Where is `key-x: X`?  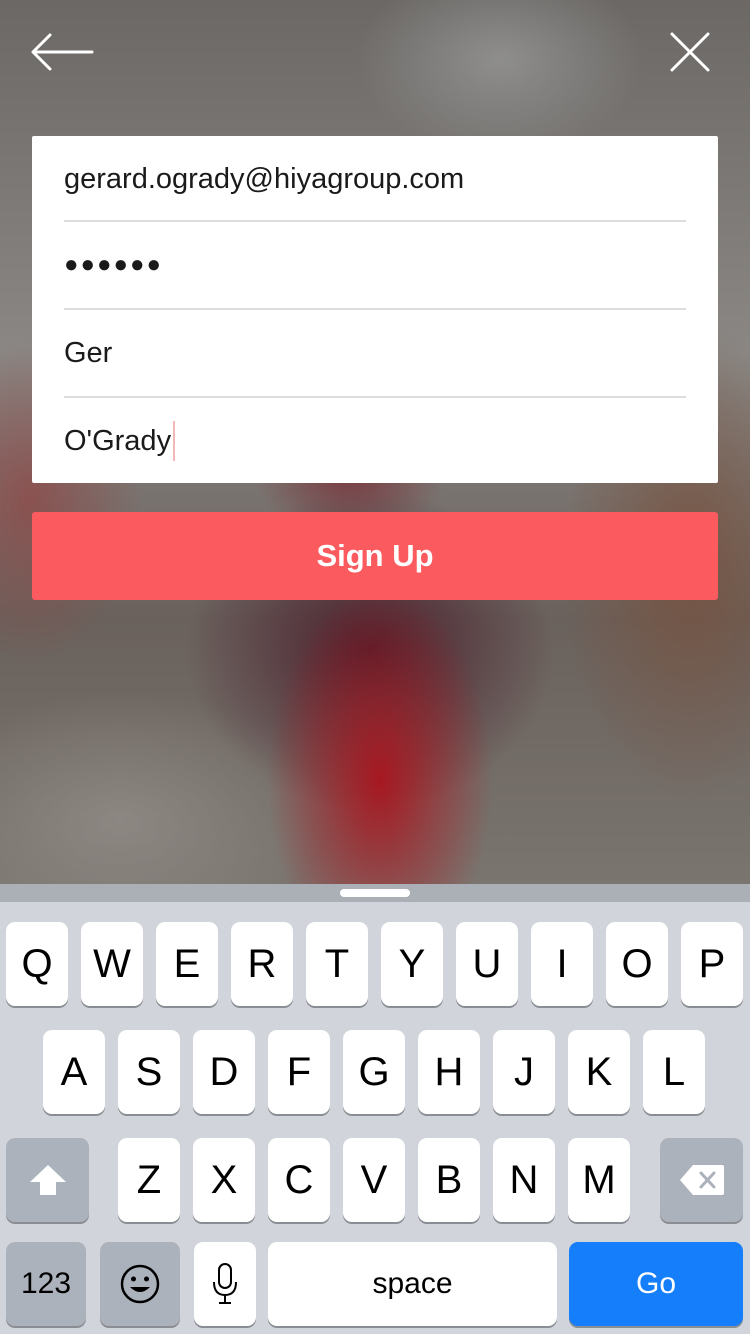
key-x: X is located at coordinates (224, 1180).